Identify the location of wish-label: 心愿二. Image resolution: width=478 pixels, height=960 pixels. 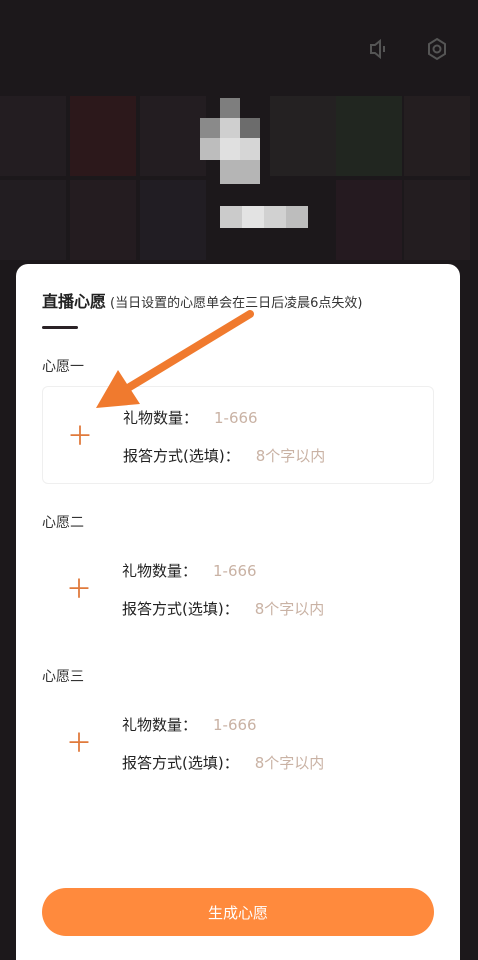
(63, 523).